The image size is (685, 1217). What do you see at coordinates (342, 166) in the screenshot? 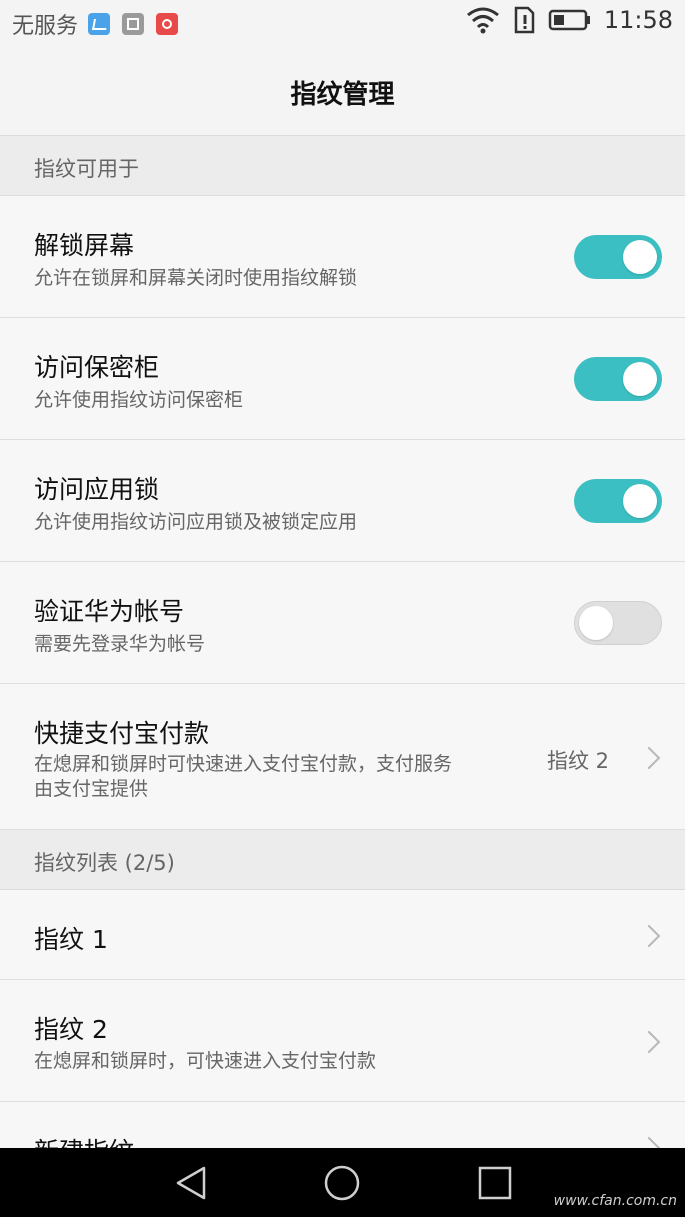
I see `section-header-usage: 指纹可用于` at bounding box center [342, 166].